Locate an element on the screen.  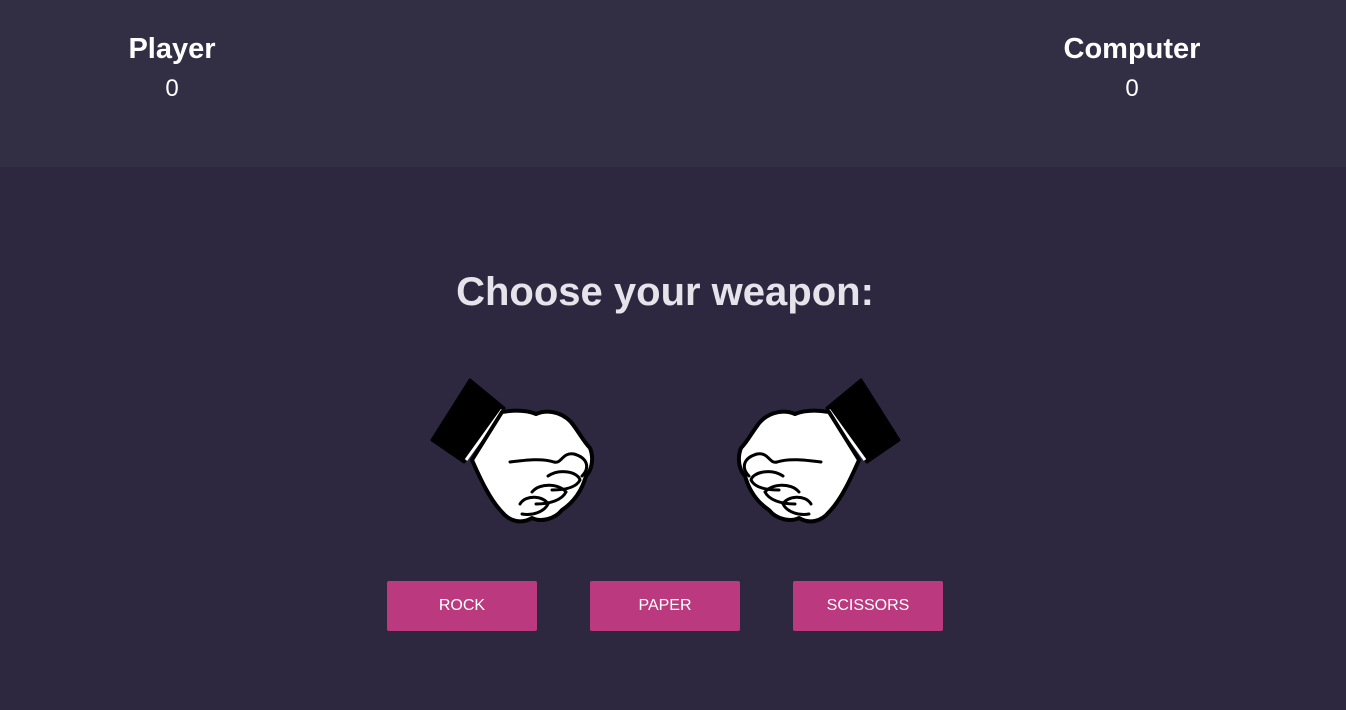
player-label: Player is located at coordinates (172, 49).